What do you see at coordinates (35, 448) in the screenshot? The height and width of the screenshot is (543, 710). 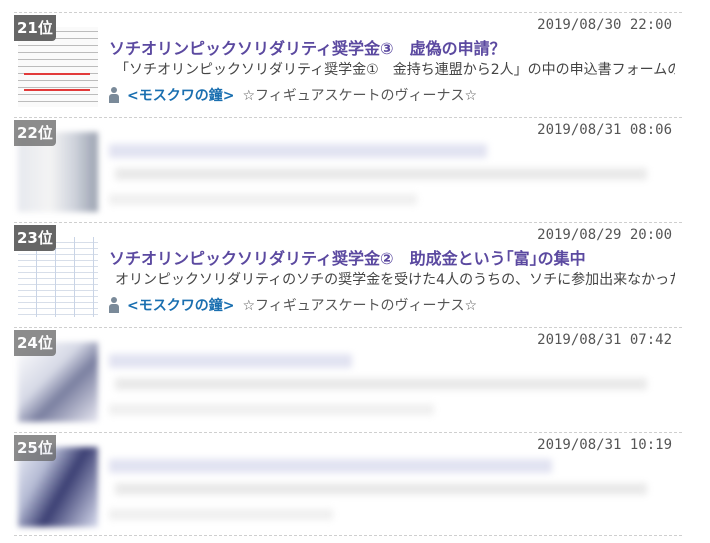 I see `rank-badge: 25位` at bounding box center [35, 448].